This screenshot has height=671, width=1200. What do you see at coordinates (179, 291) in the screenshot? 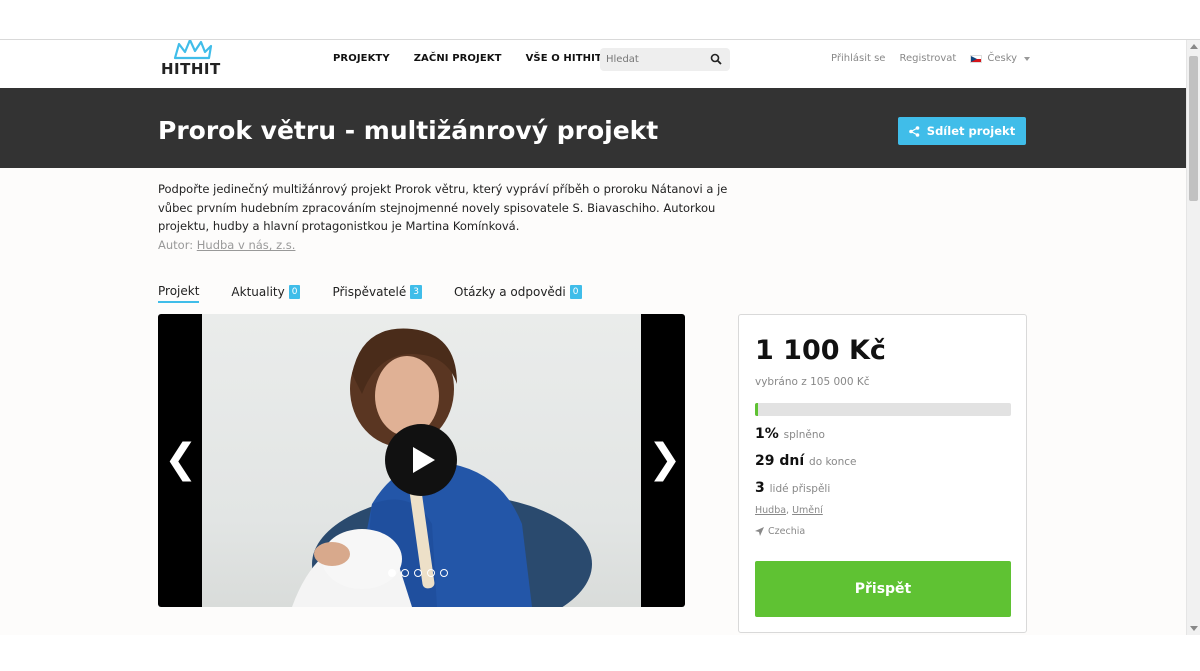
I see `tab-label: Projekt` at bounding box center [179, 291].